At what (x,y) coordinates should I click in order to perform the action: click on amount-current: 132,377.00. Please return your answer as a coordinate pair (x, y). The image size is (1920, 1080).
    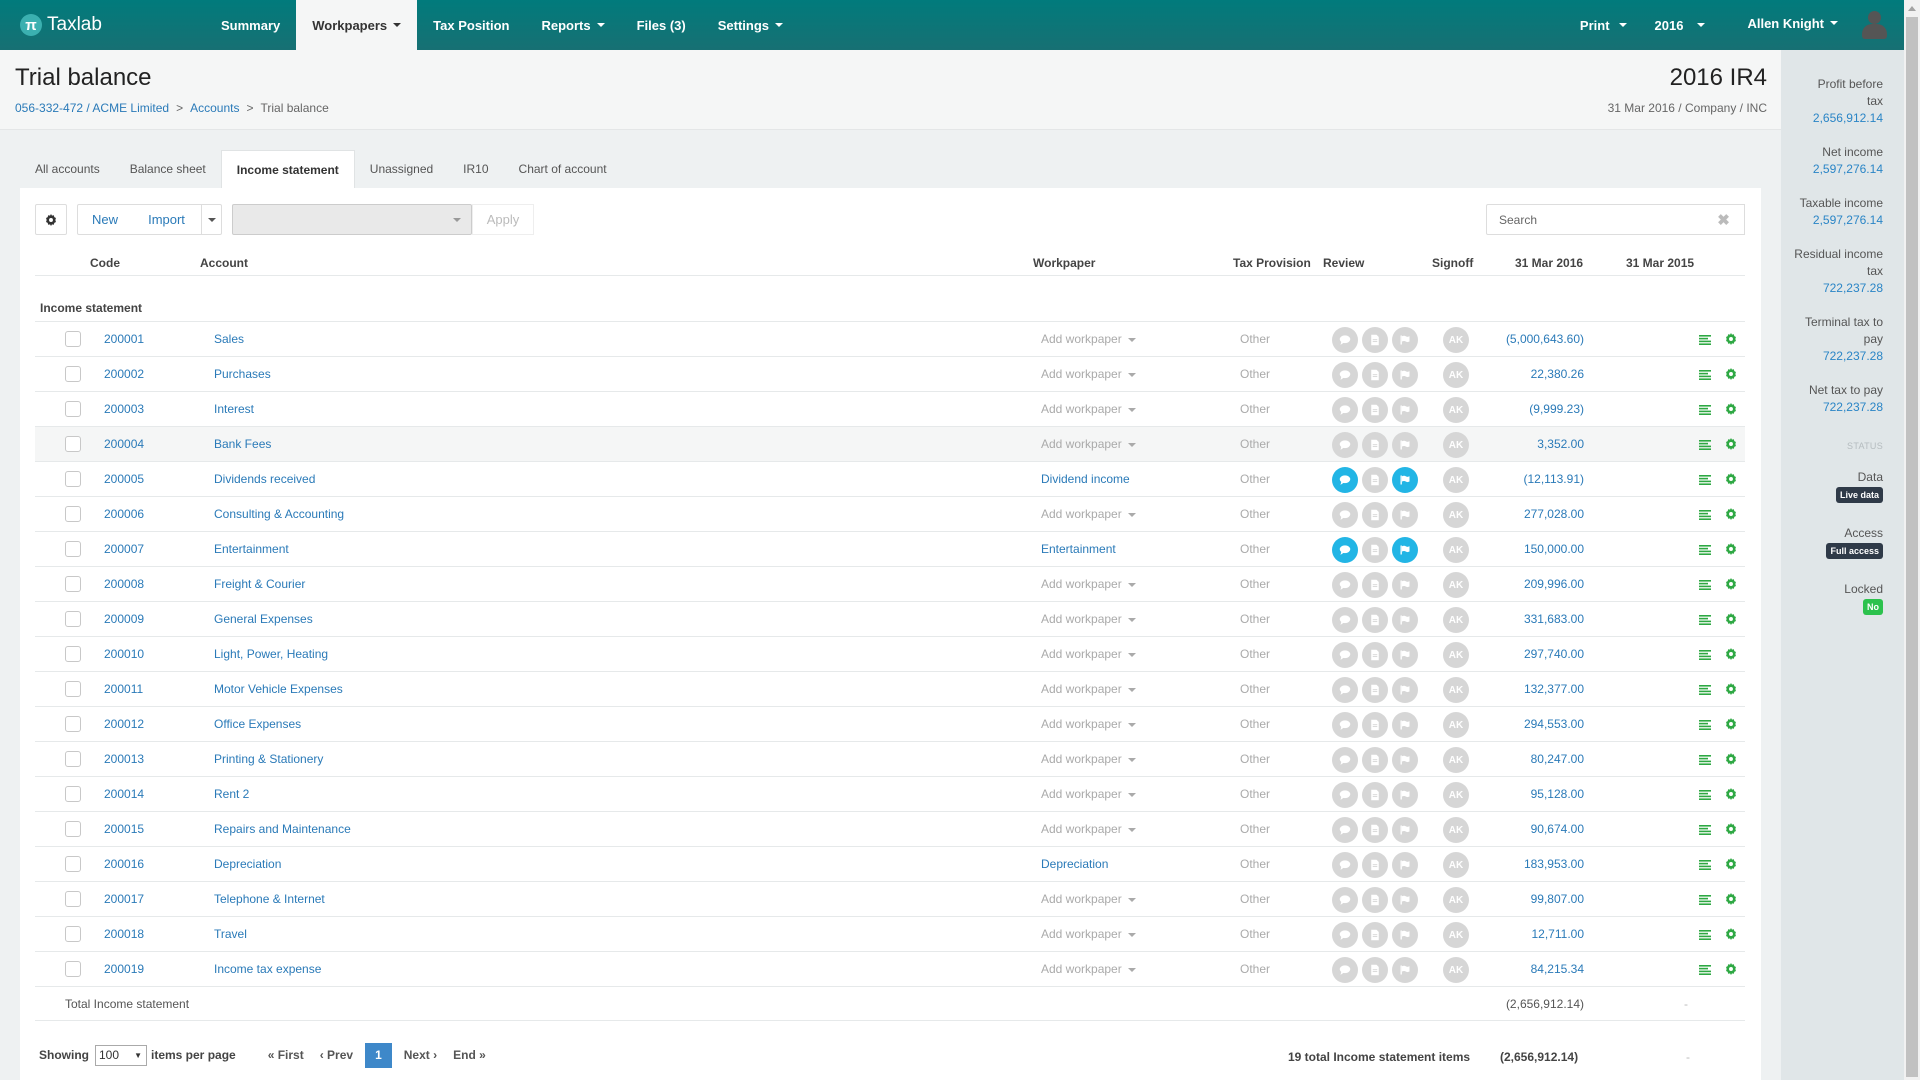
    Looking at the image, I should click on (1554, 689).